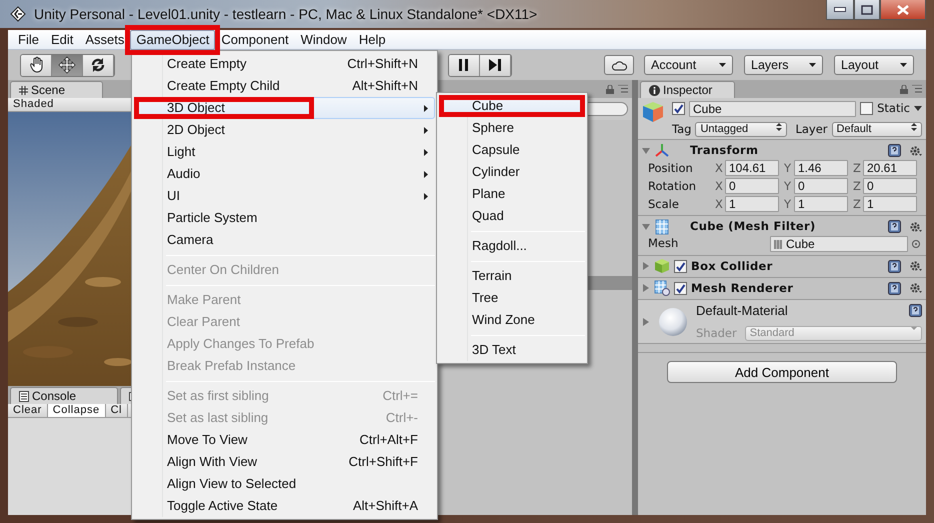 Image resolution: width=934 pixels, height=523 pixels. What do you see at coordinates (687, 89) in the screenshot?
I see `inspector-tab: Inspector` at bounding box center [687, 89].